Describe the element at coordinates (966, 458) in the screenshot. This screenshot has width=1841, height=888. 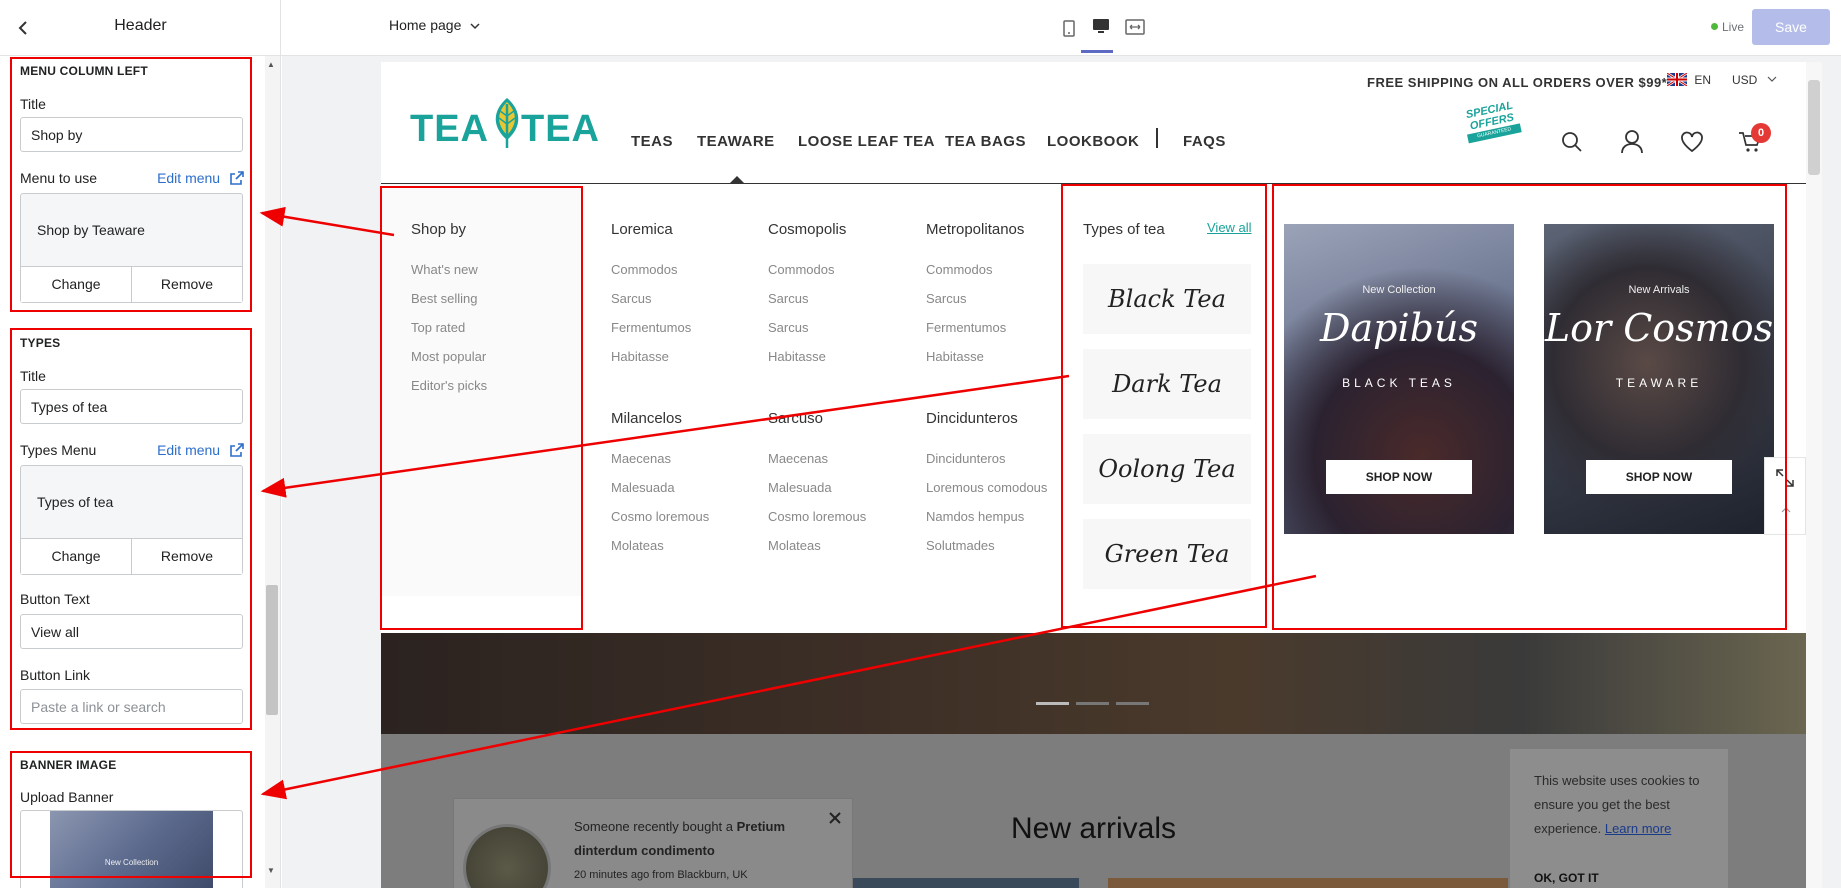
I see `menu-column-link: Dincidunteros` at that location.